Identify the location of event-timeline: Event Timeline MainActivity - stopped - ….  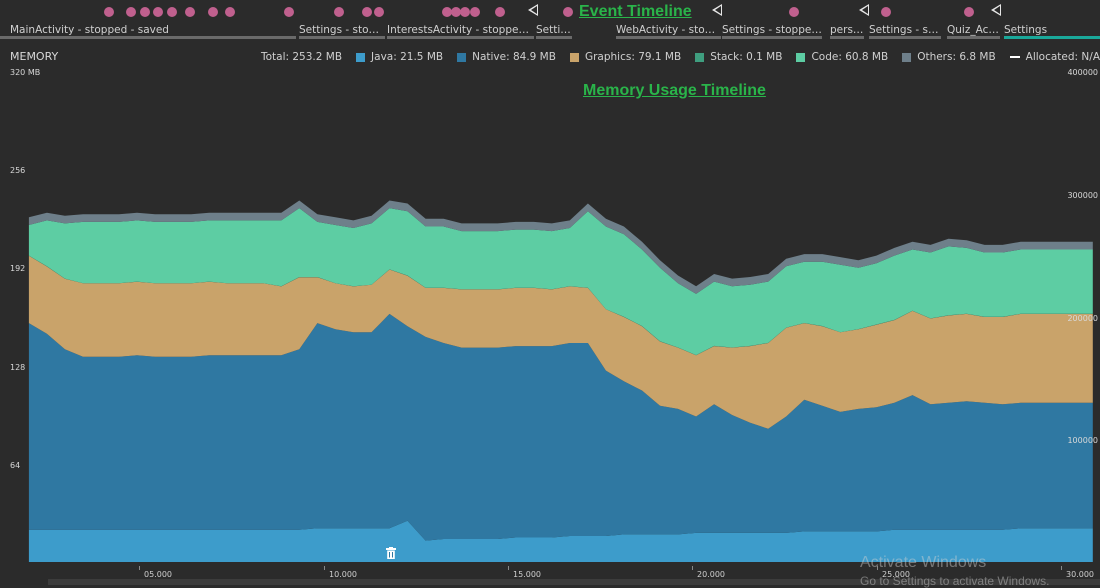
(550, 22).